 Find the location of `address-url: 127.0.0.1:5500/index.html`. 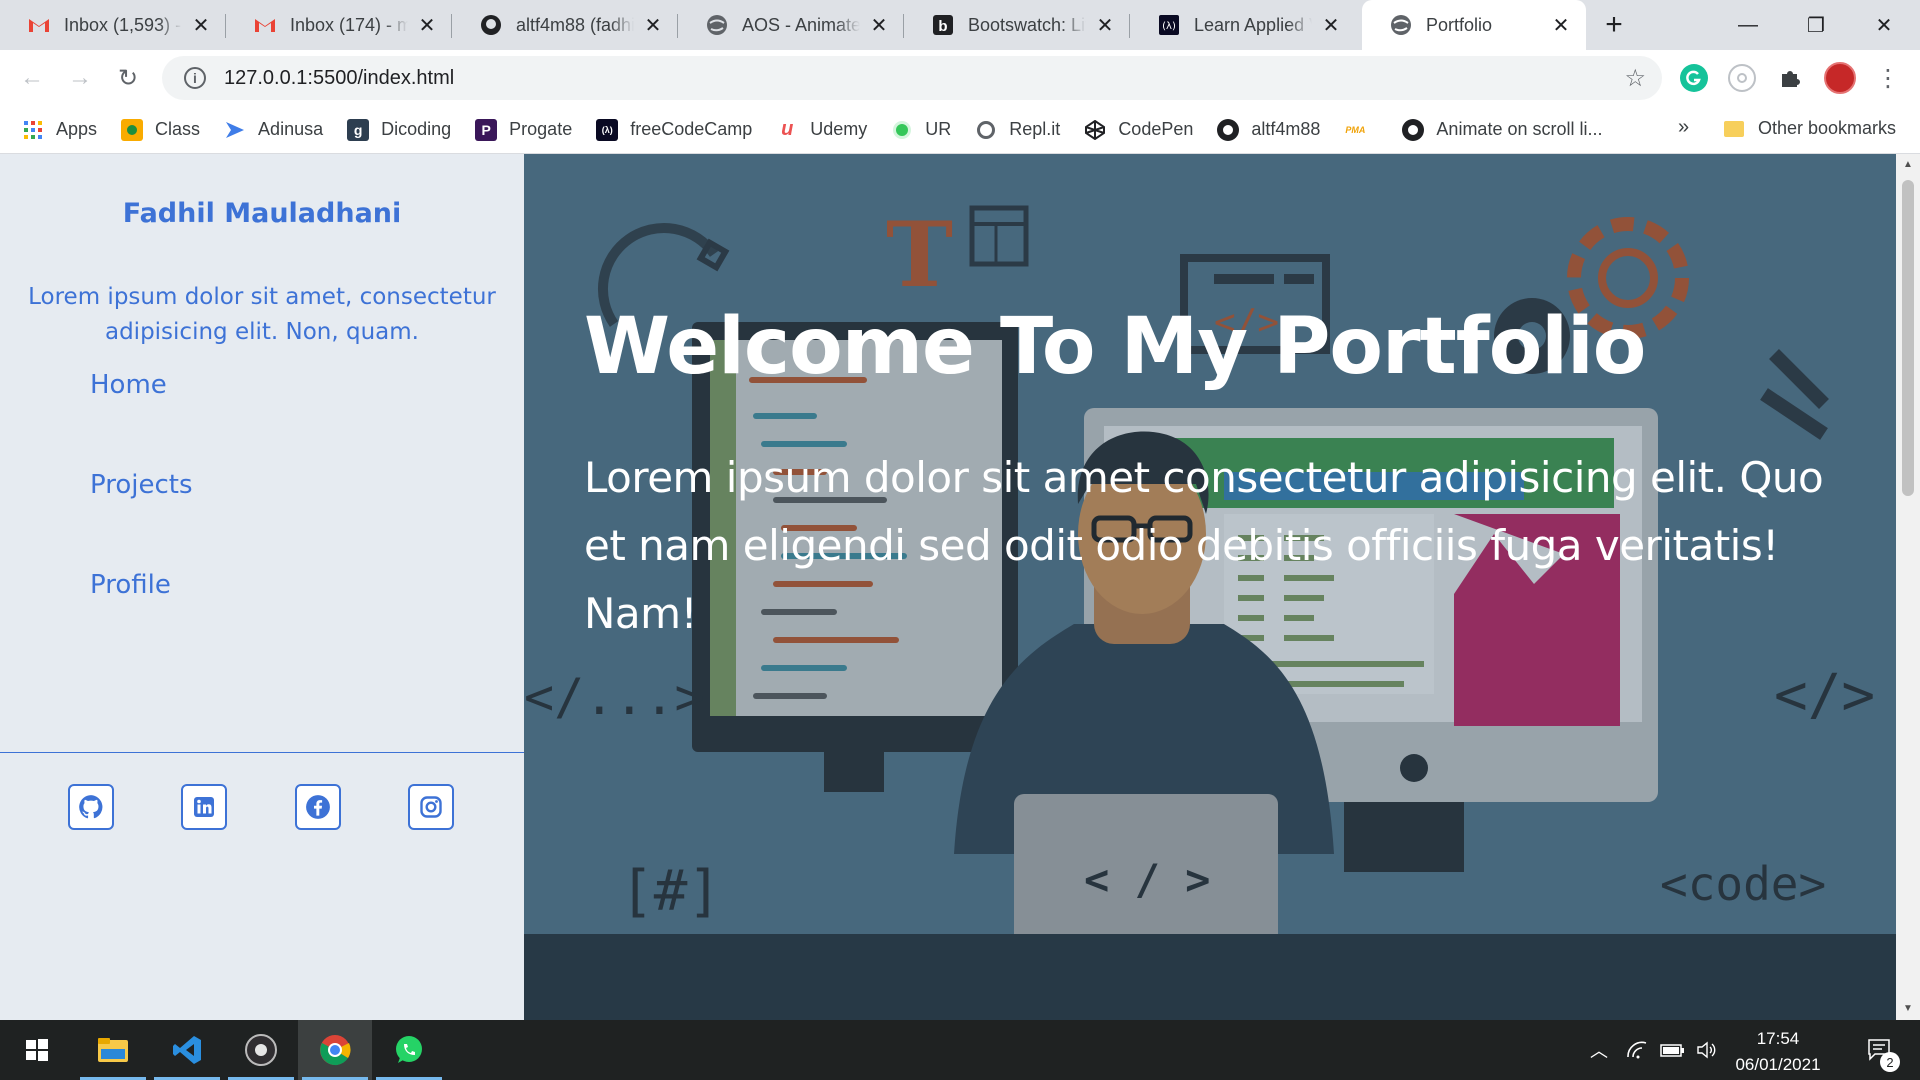

address-url: 127.0.0.1:5500/index.html is located at coordinates (339, 78).